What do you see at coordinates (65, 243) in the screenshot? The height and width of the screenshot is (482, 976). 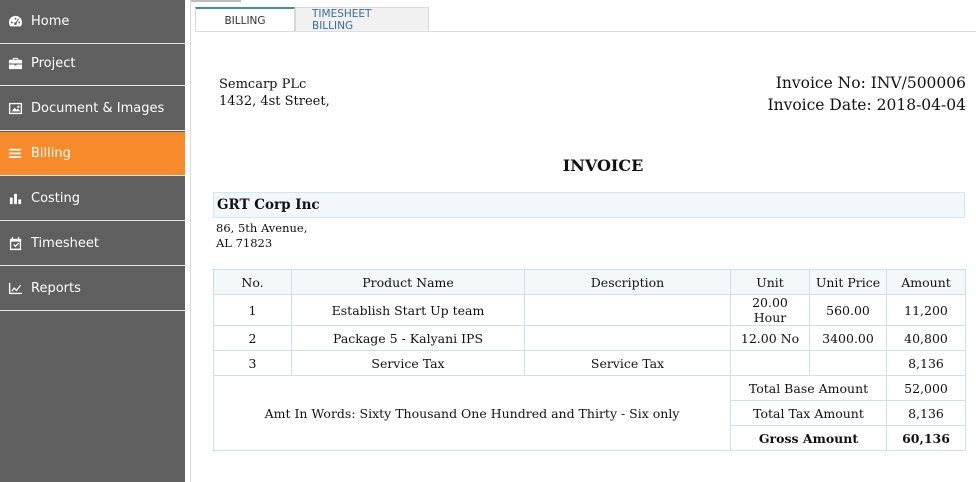 I see `sidebar-item-label: Timesheet` at bounding box center [65, 243].